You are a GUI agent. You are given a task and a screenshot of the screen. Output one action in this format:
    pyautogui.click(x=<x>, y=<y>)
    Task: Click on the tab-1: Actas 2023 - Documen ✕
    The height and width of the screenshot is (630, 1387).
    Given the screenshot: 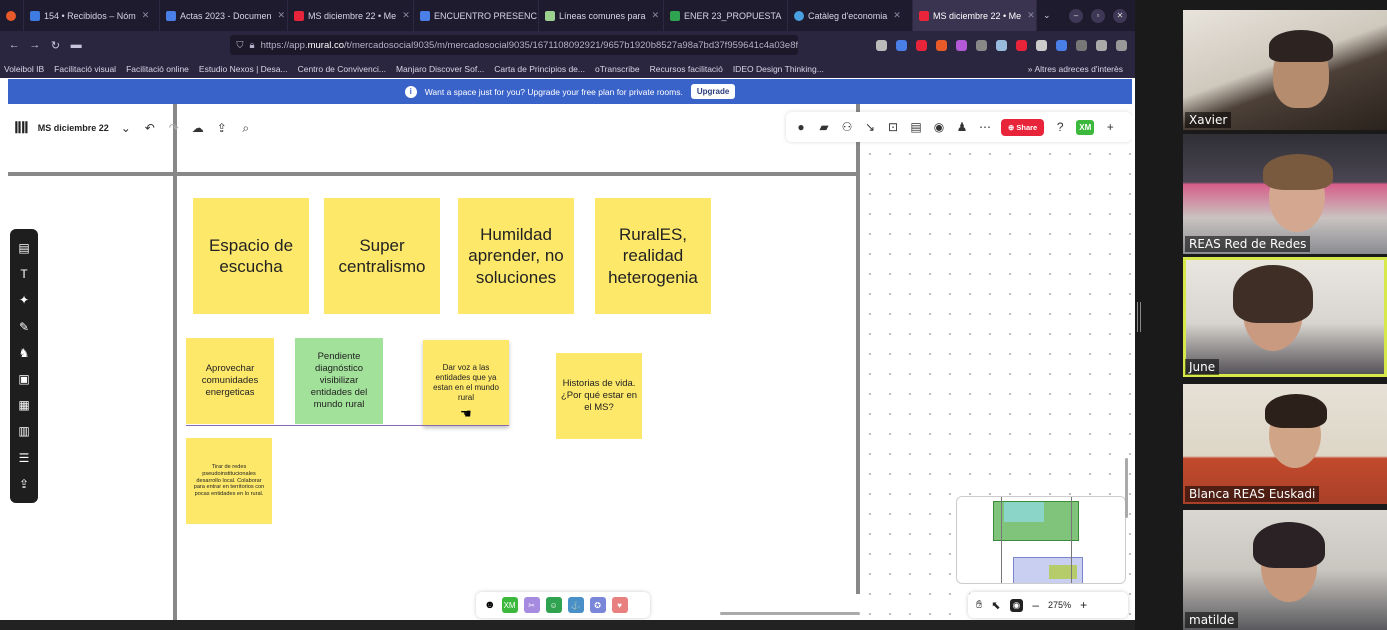 What is the action you would take?
    pyautogui.click(x=224, y=15)
    